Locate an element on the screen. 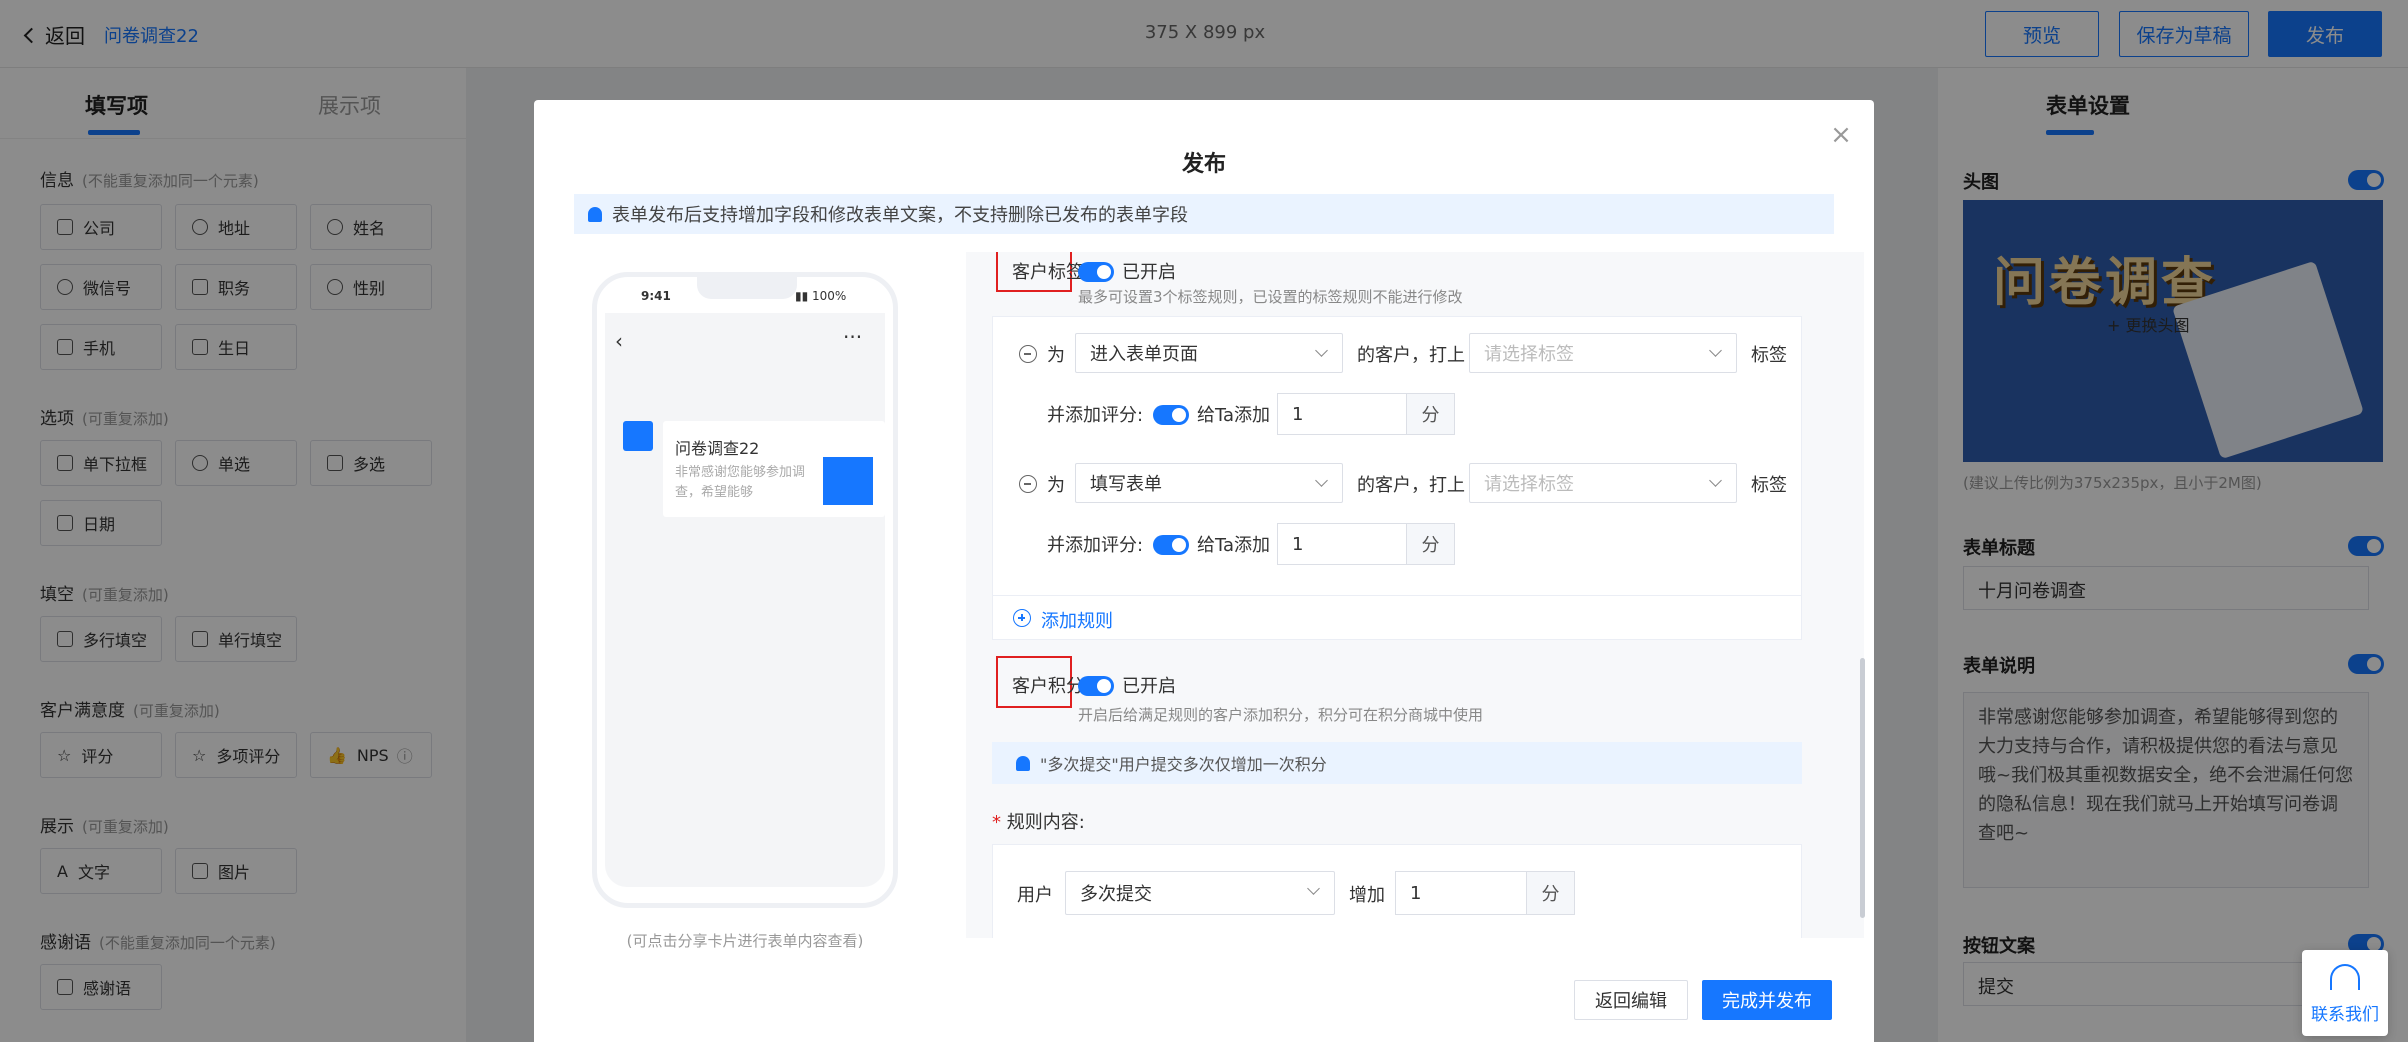  customer-points-toggle is located at coordinates (1096, 686).